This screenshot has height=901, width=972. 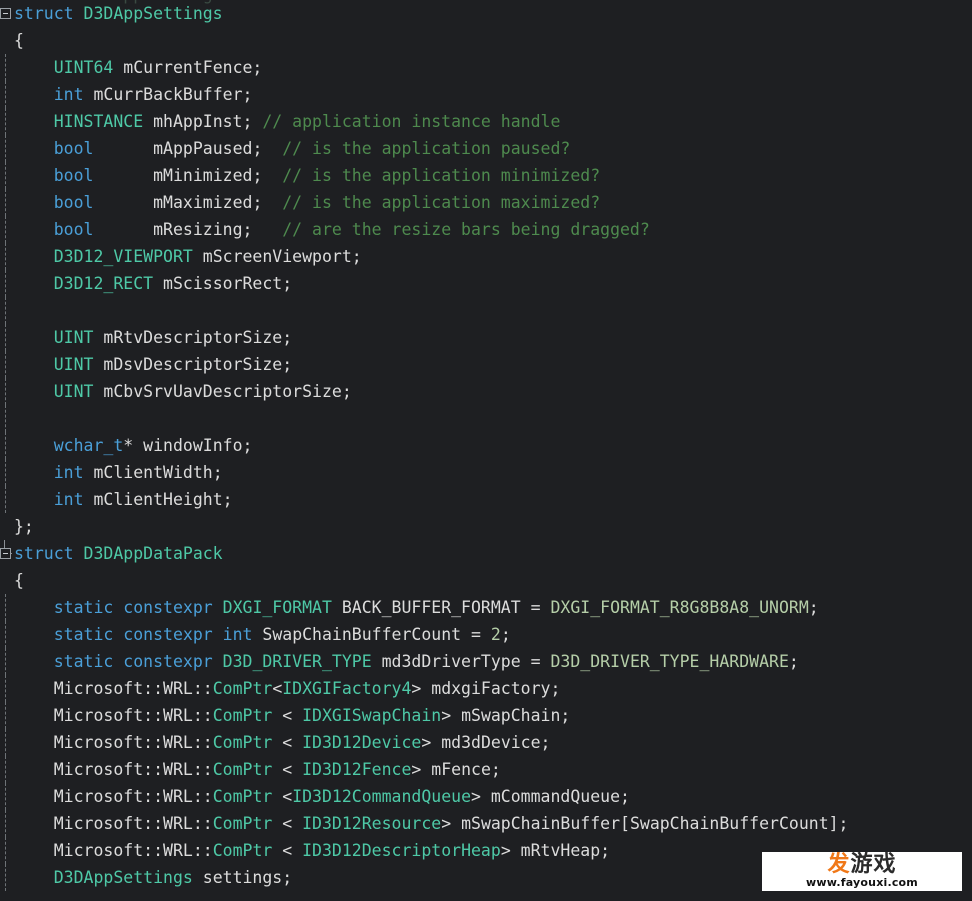 I want to click on code-line: D3D12_VIEWPORT mScreenViewport;, so click(x=486, y=256).